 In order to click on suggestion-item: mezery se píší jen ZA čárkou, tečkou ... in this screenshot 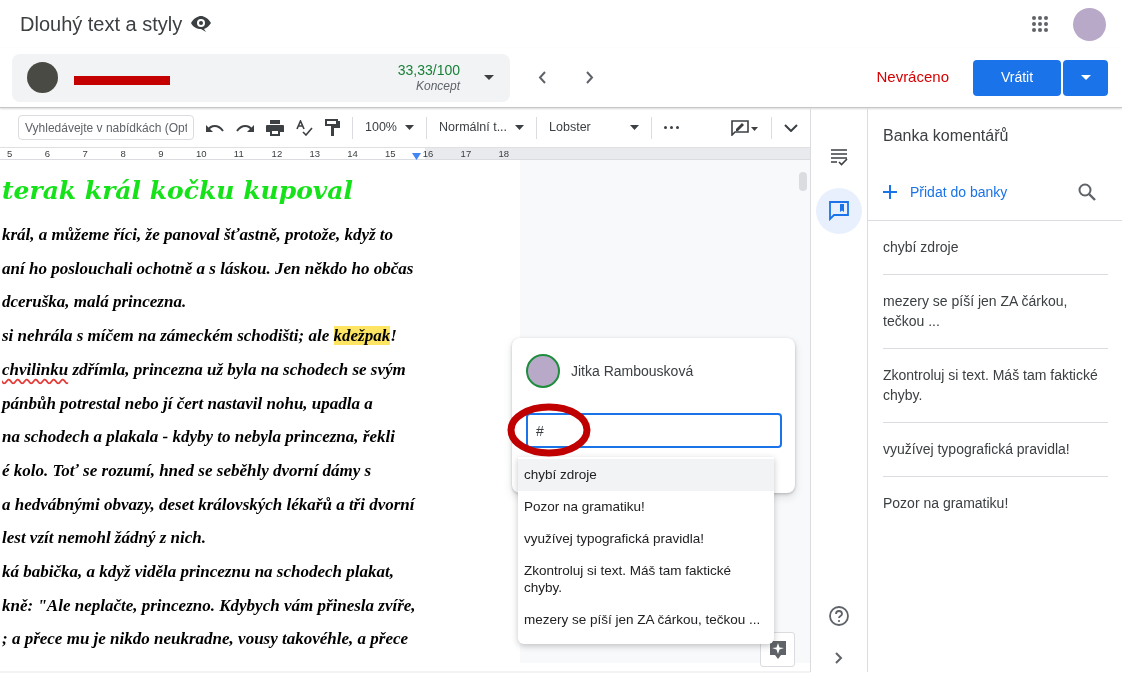, I will do `click(646, 620)`.